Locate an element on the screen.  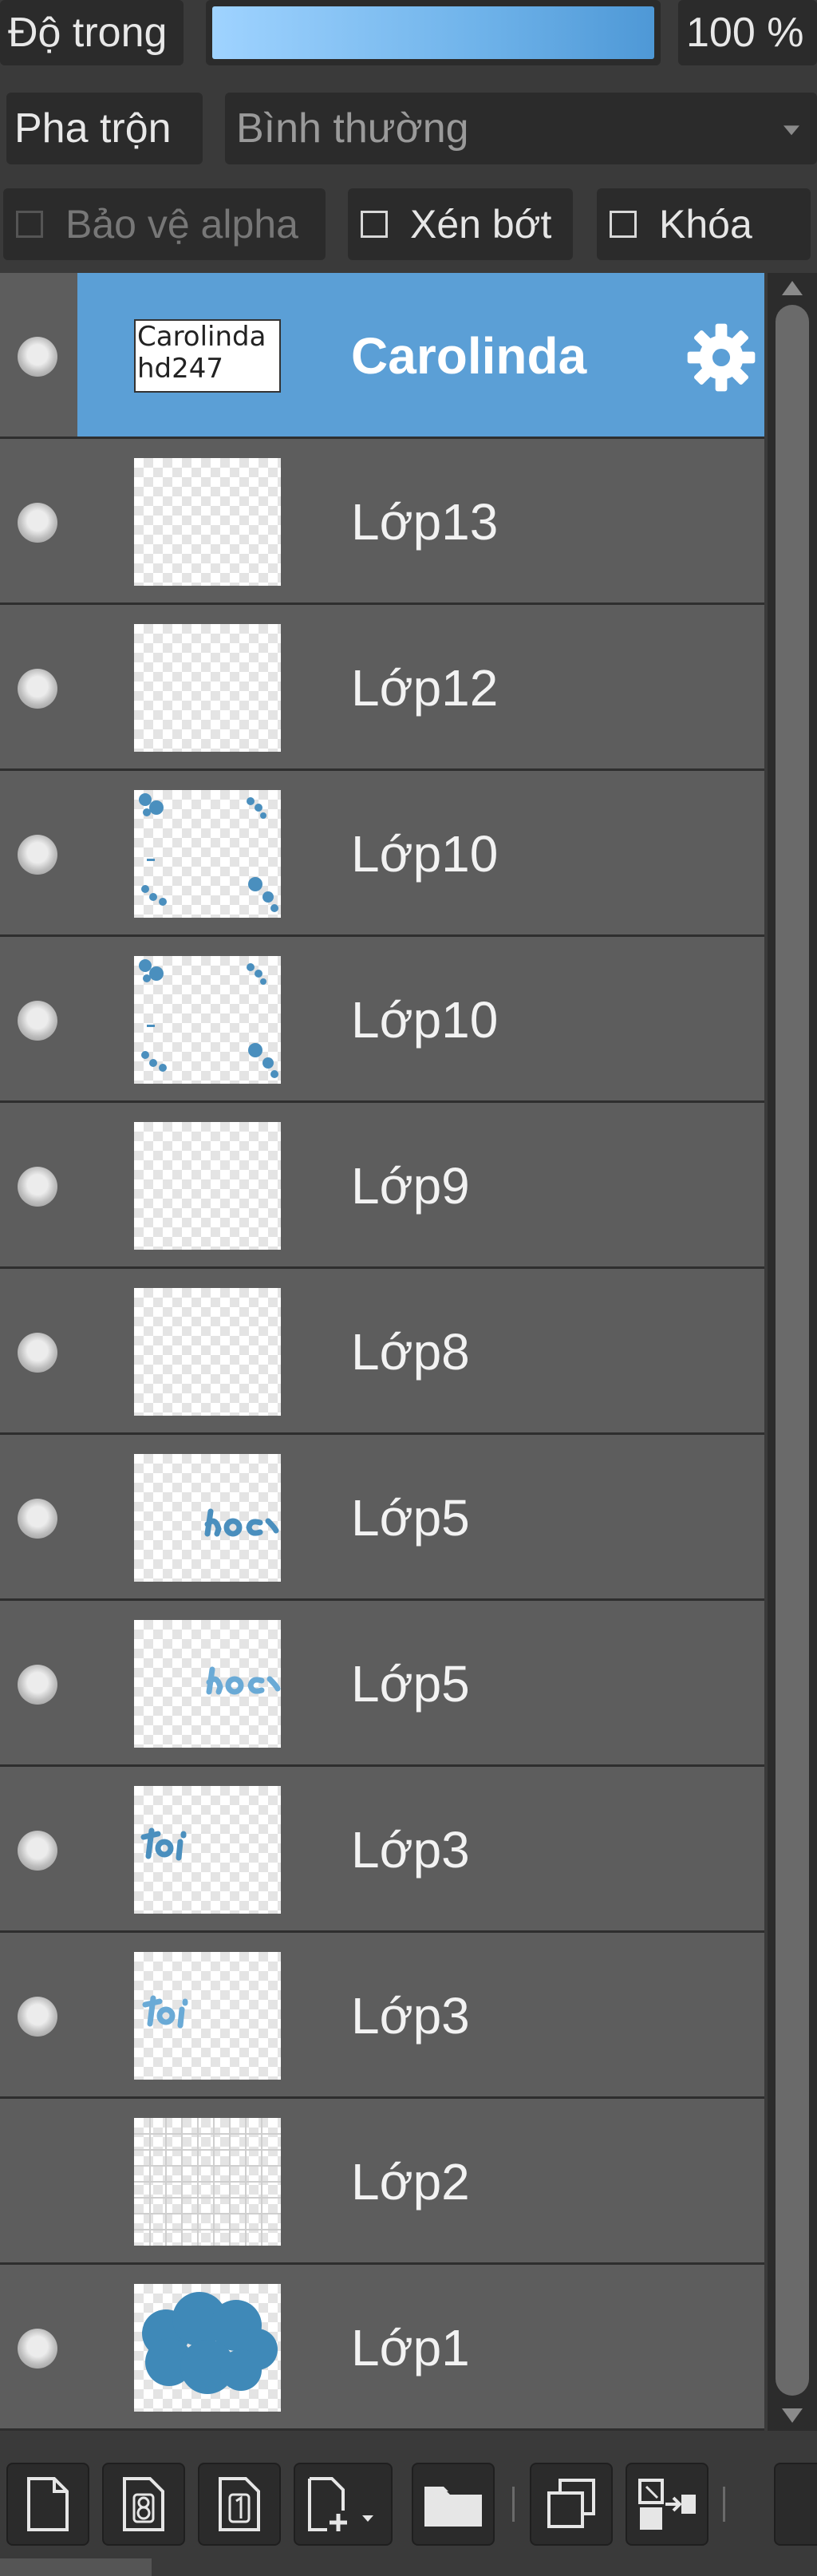
layer-name: Lớp10 is located at coordinates (425, 1020).